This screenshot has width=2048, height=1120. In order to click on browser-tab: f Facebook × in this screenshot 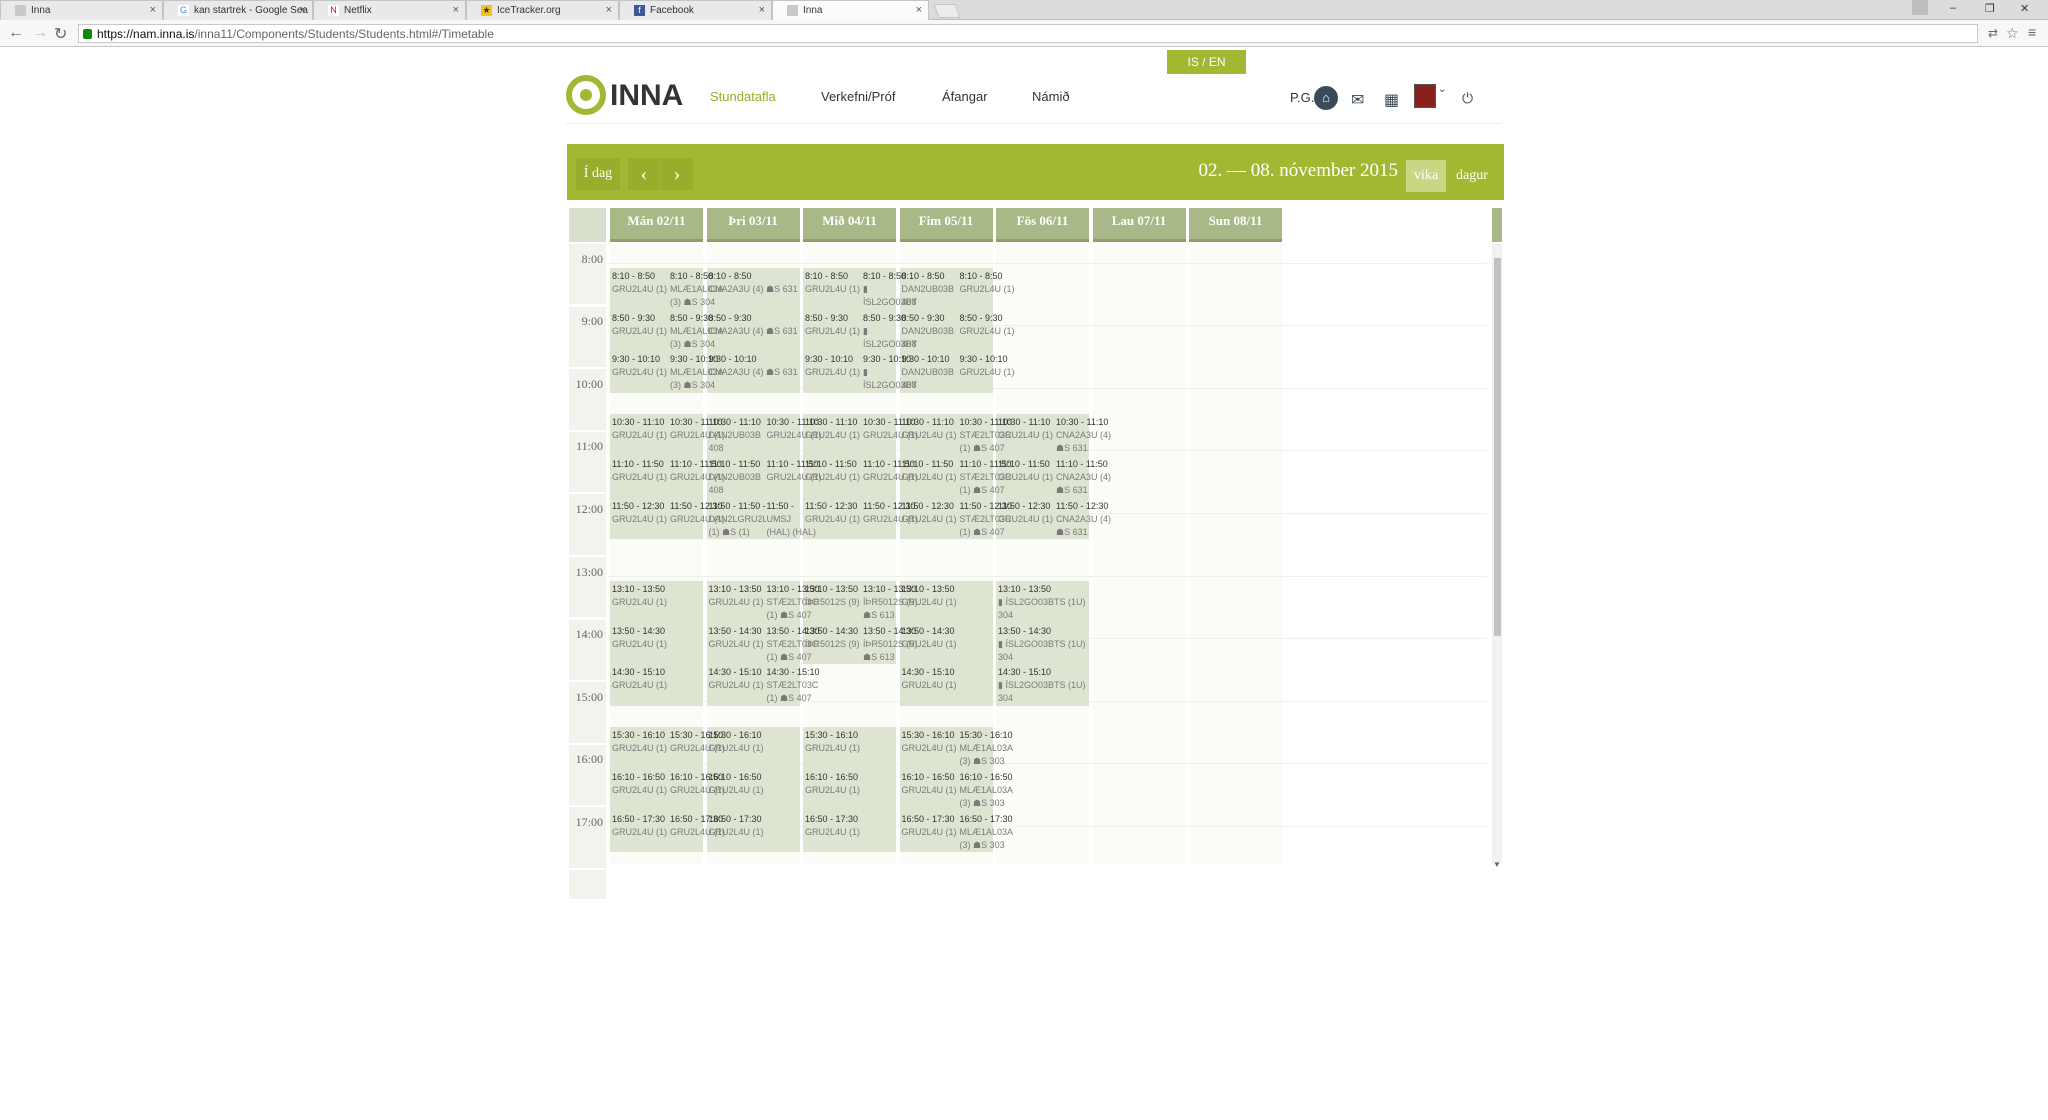, I will do `click(695, 10)`.